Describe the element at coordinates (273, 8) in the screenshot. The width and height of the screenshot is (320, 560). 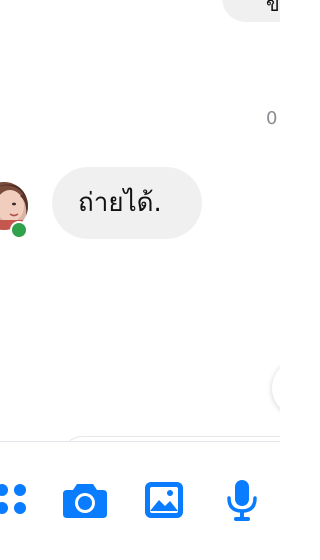
I see `sent-message-text: ข` at that location.